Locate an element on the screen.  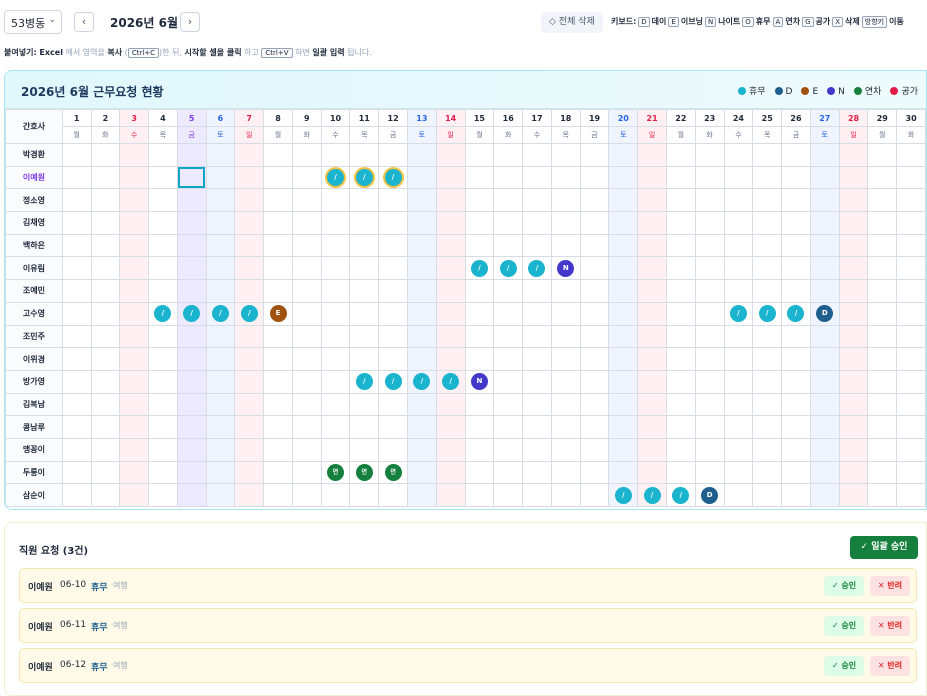
schedule-cell: E is located at coordinates (278, 313).